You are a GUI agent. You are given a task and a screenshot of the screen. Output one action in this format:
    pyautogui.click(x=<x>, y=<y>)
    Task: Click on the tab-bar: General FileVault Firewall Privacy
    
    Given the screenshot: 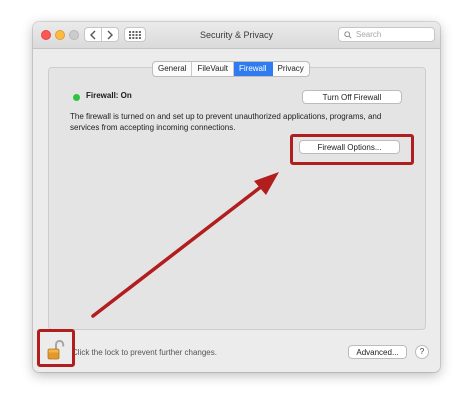 What is the action you would take?
    pyautogui.click(x=231, y=69)
    